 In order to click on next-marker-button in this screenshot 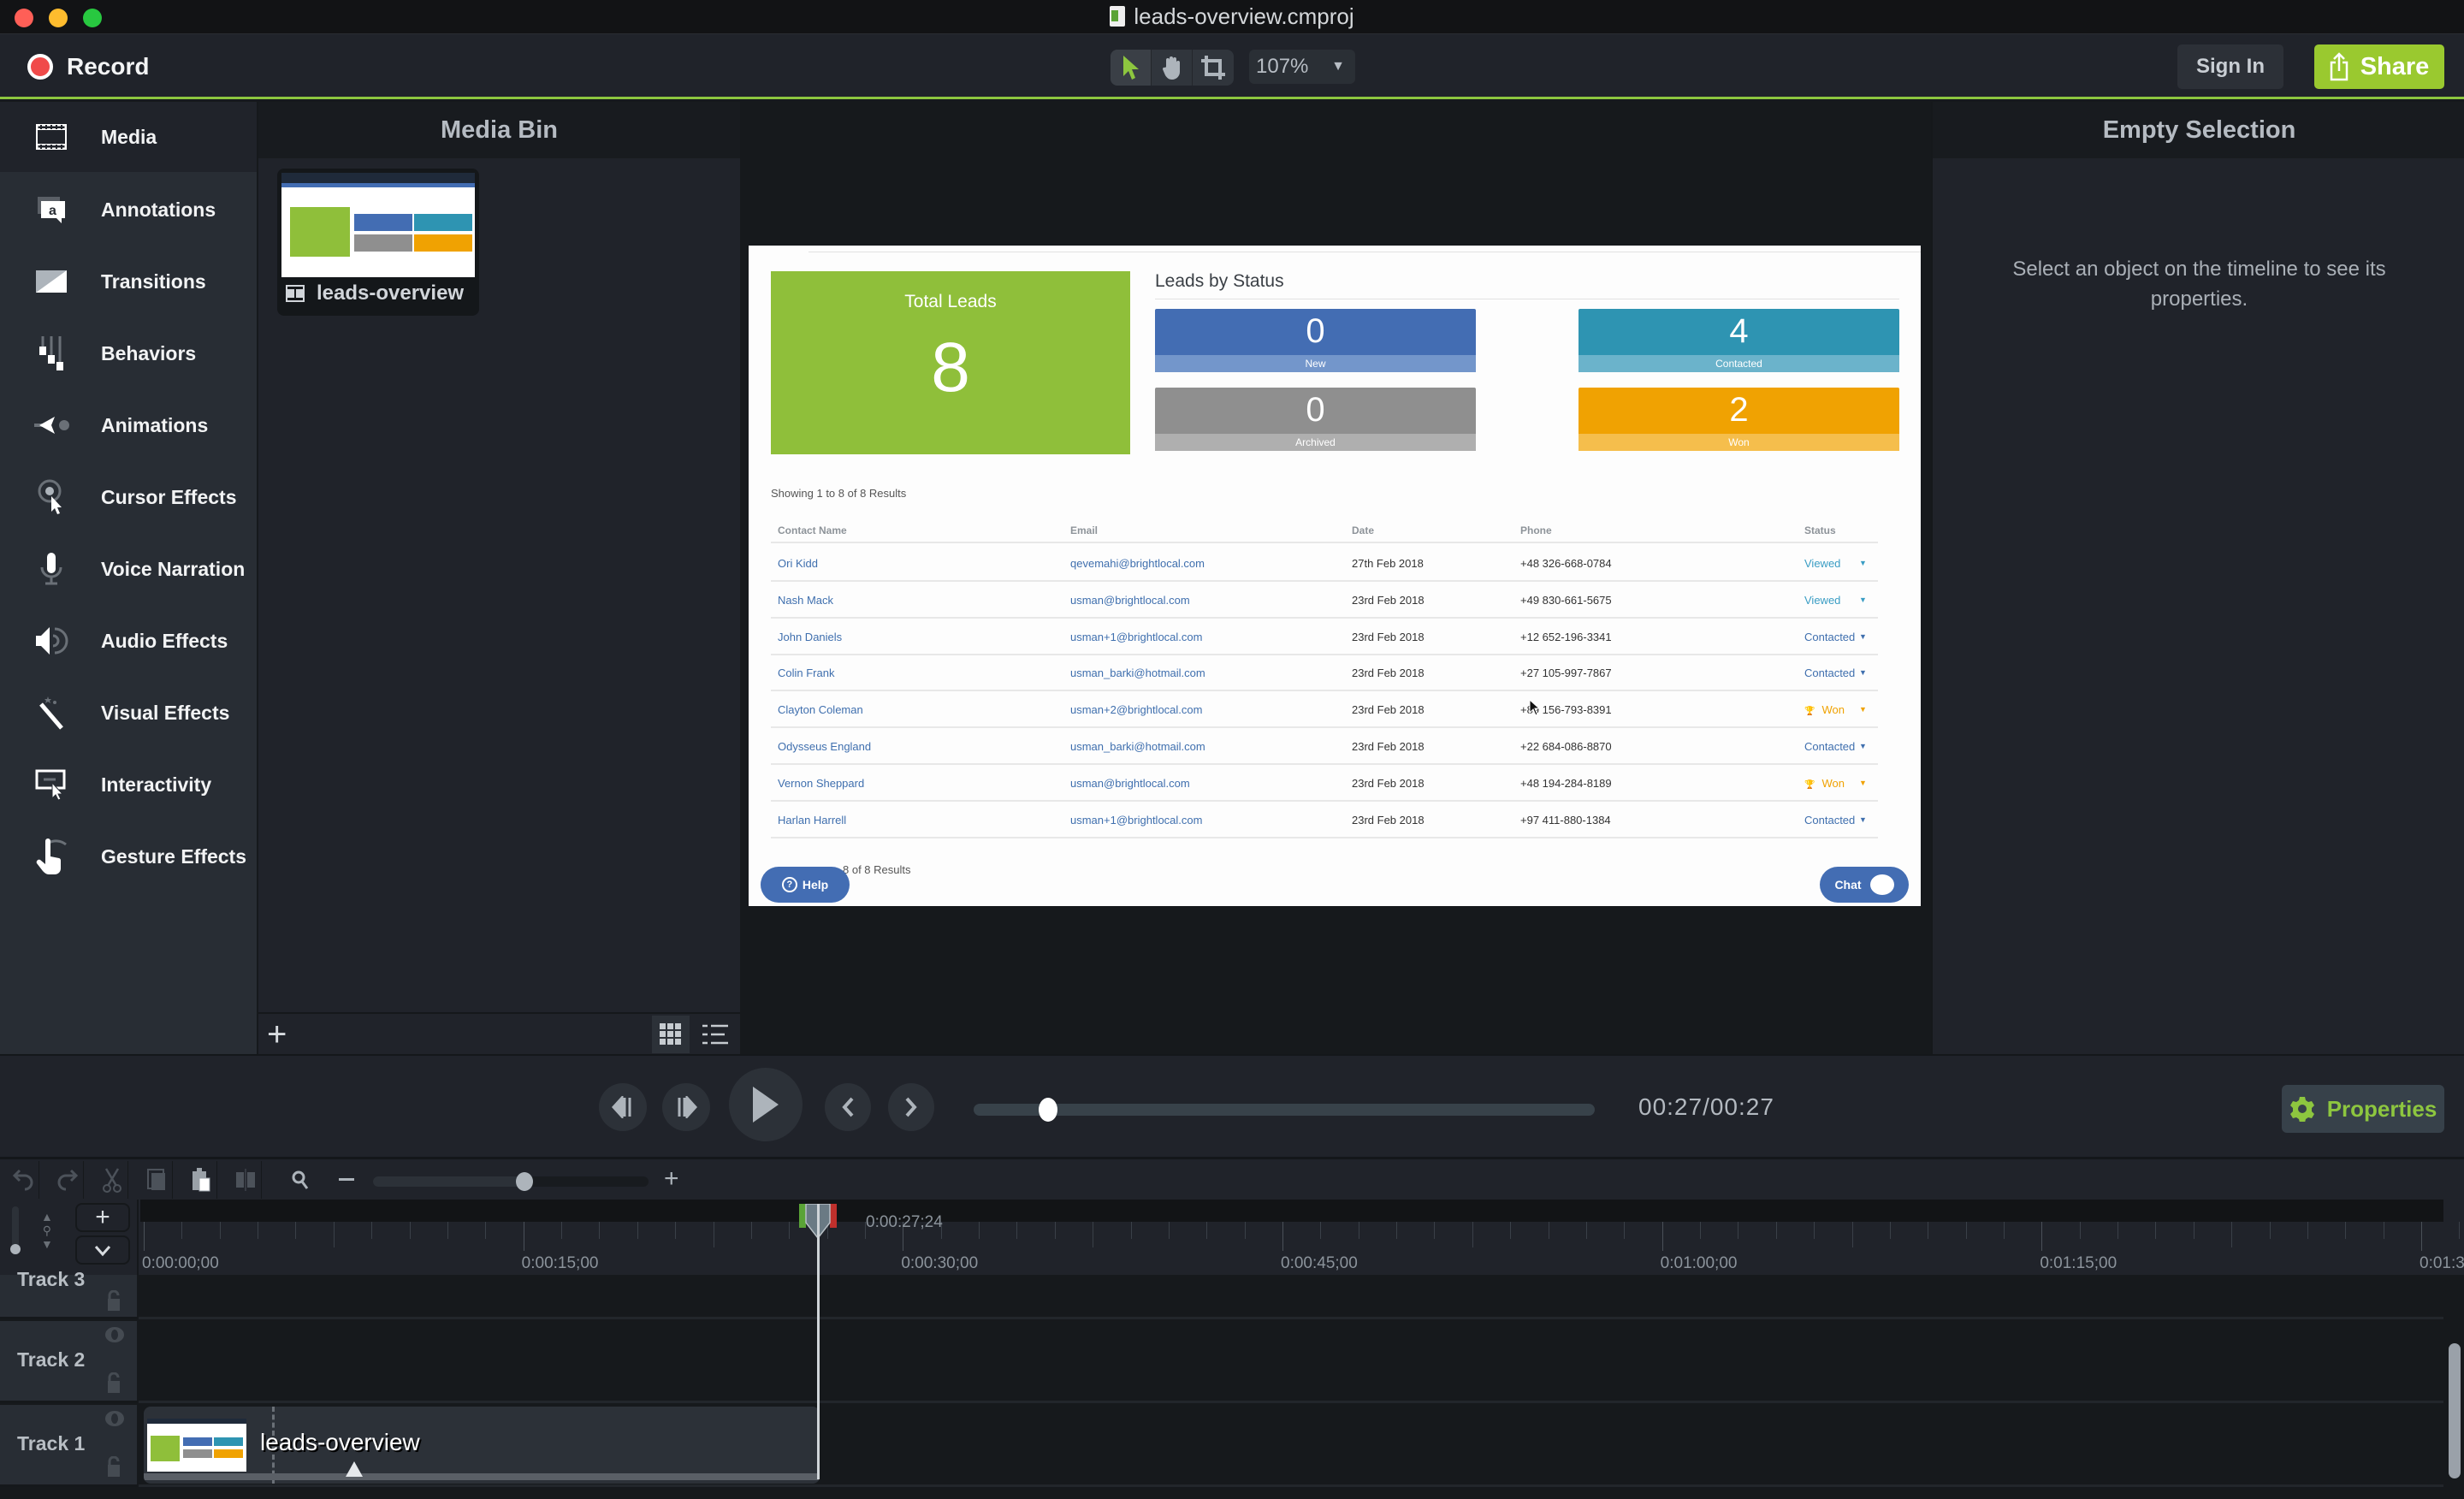, I will do `click(911, 1107)`.